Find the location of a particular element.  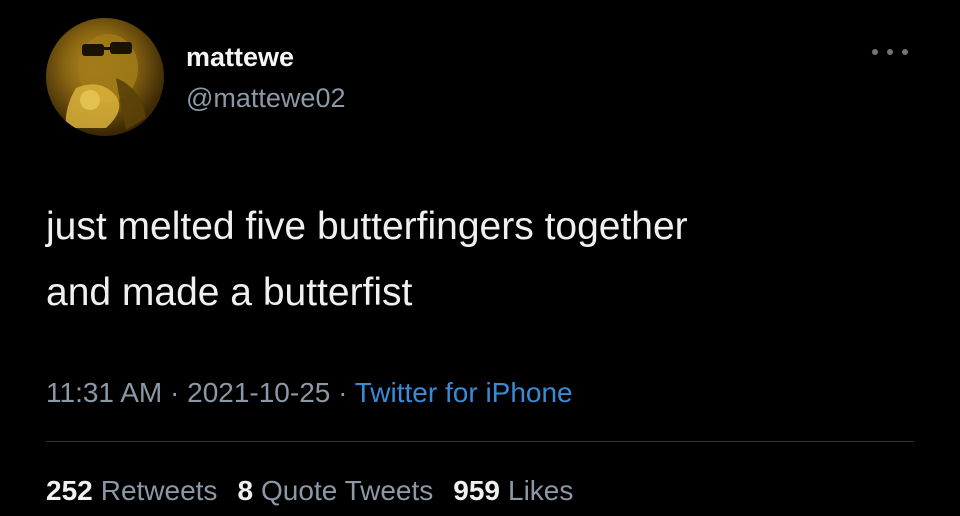

tweet-time: 11:31 AM is located at coordinates (104, 392).